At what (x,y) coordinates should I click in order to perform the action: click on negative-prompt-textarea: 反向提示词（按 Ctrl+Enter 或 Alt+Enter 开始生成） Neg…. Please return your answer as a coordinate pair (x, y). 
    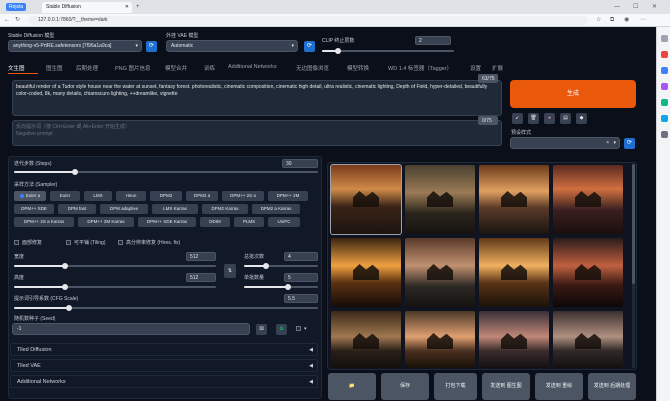
    Looking at the image, I should click on (257, 133).